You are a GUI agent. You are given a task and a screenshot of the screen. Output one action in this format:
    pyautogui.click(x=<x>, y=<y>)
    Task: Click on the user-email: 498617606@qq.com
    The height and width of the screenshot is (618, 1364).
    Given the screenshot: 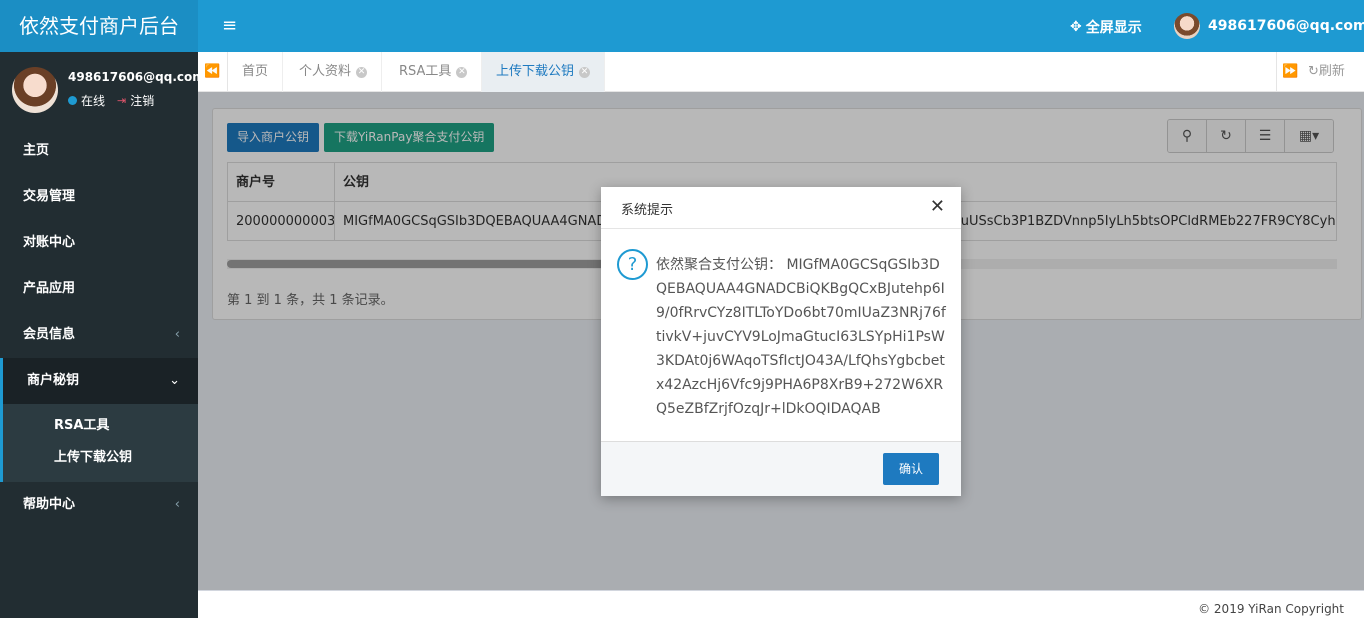 What is the action you would take?
    pyautogui.click(x=1286, y=26)
    